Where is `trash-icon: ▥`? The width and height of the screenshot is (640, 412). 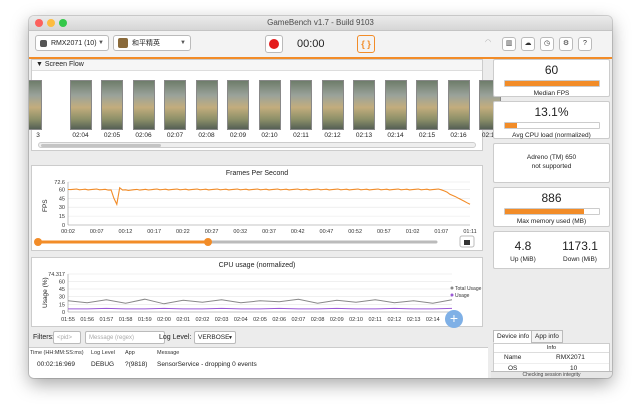 trash-icon: ▥ is located at coordinates (509, 44).